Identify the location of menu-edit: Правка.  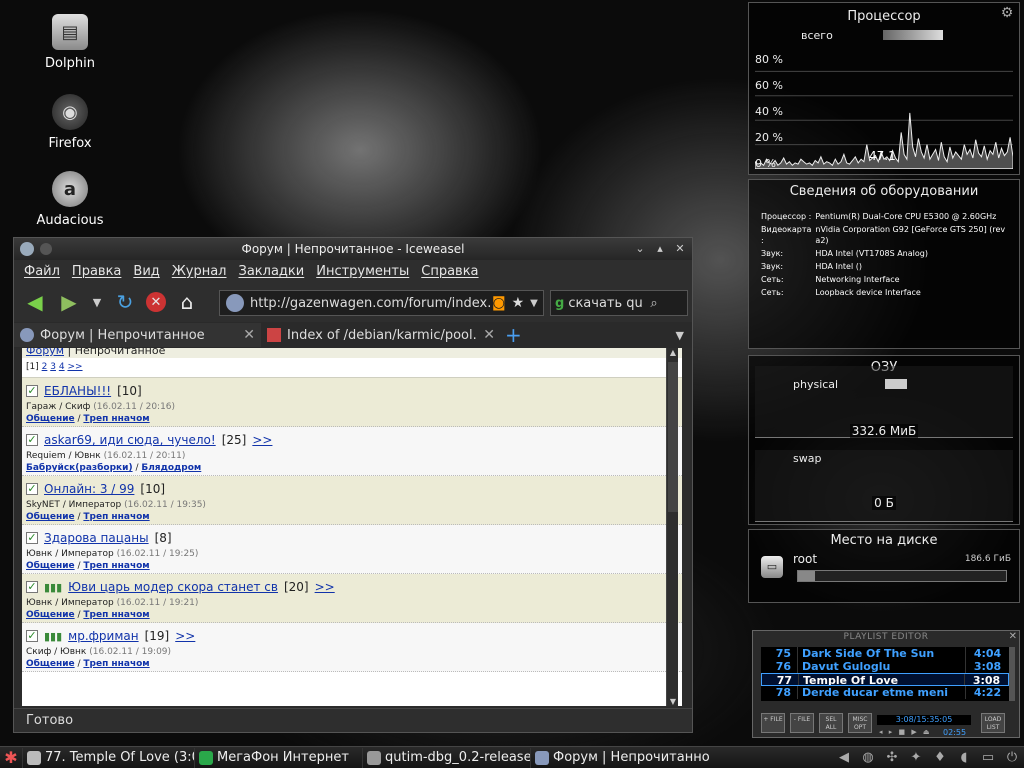
(96, 271).